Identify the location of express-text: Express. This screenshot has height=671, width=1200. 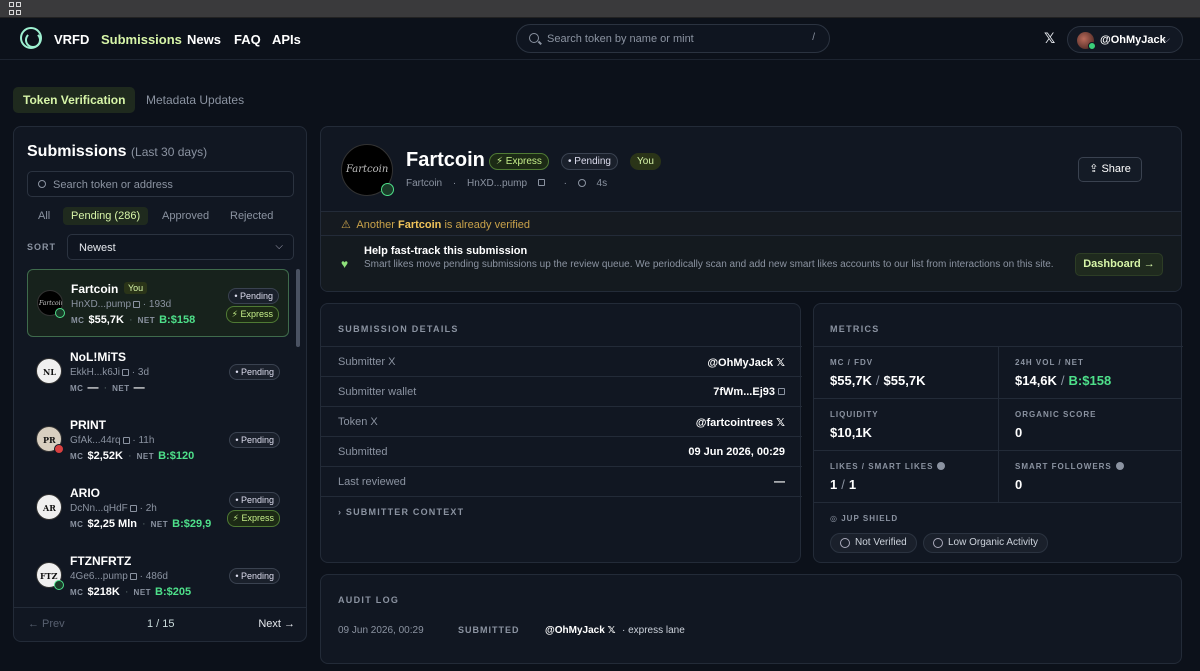
(256, 314).